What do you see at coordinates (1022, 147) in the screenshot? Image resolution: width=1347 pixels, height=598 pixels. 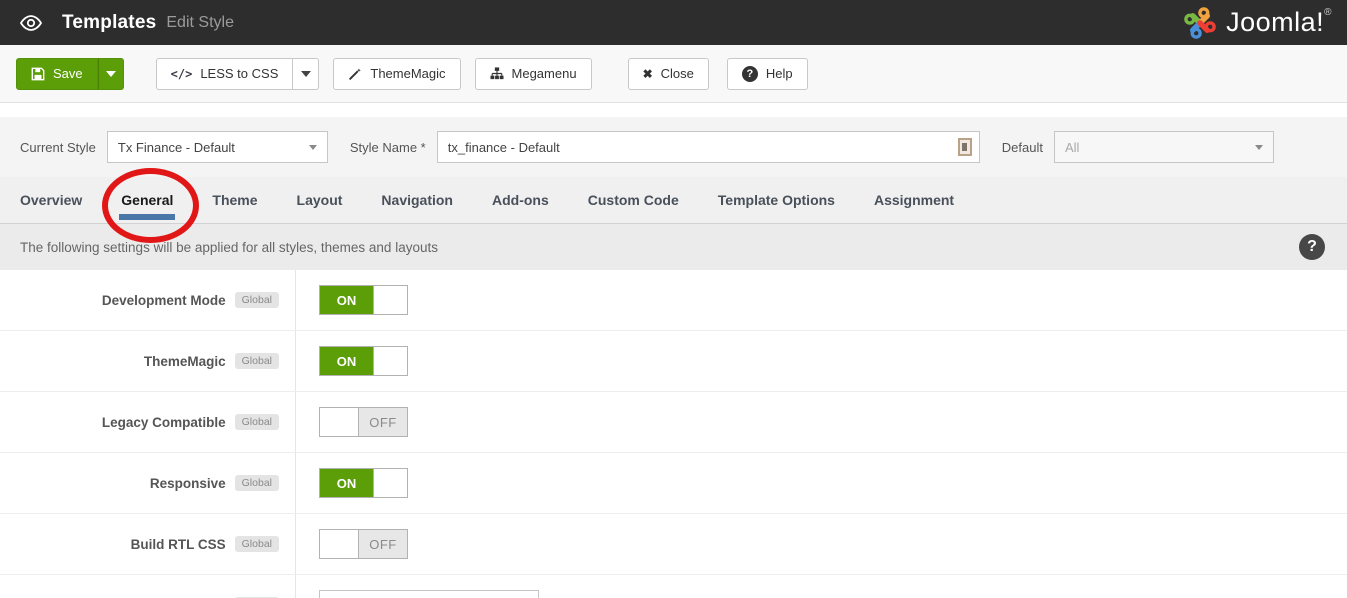 I see `default-label: Default` at bounding box center [1022, 147].